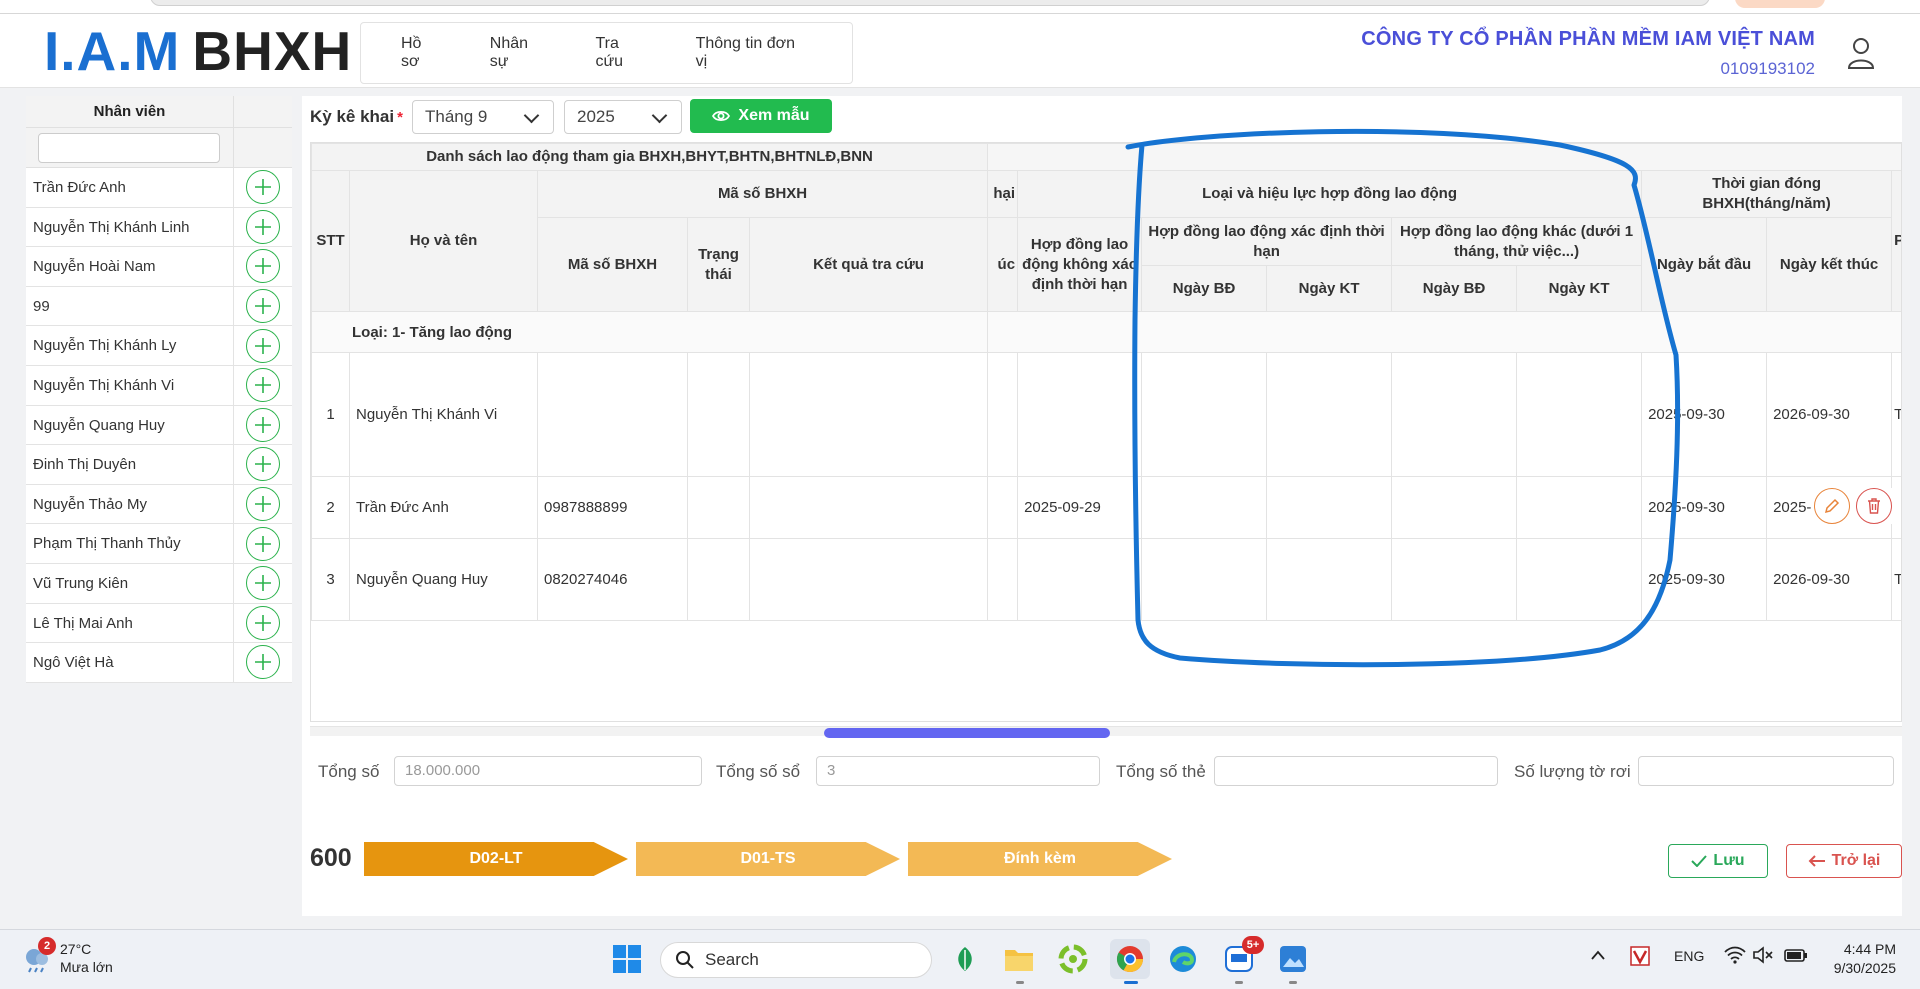 The image size is (1920, 989). I want to click on battery-icon, so click(1796, 956).